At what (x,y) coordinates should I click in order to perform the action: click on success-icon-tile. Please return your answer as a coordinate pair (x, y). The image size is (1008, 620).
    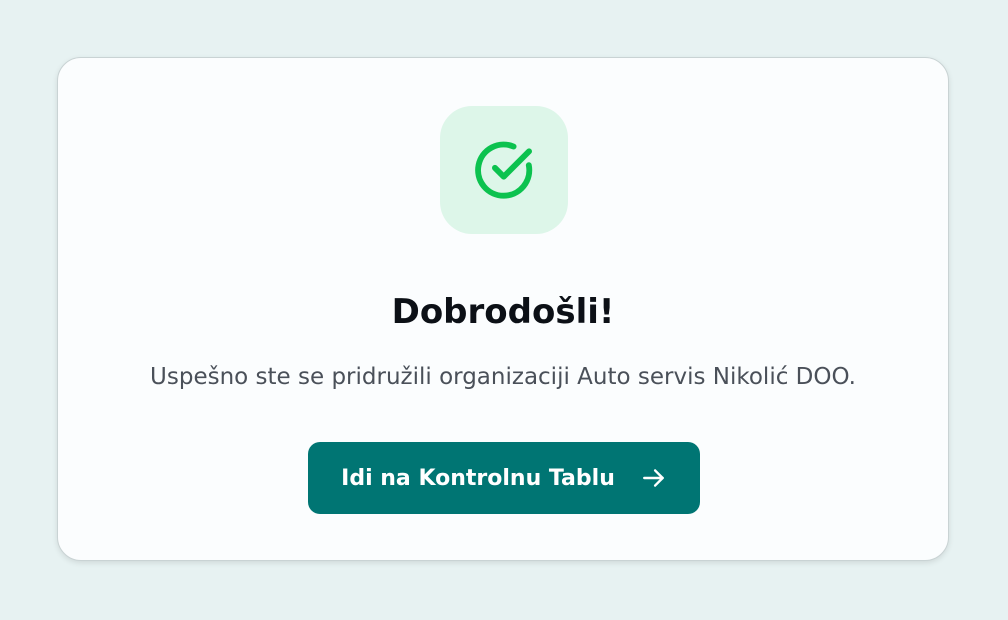
    Looking at the image, I should click on (504, 170).